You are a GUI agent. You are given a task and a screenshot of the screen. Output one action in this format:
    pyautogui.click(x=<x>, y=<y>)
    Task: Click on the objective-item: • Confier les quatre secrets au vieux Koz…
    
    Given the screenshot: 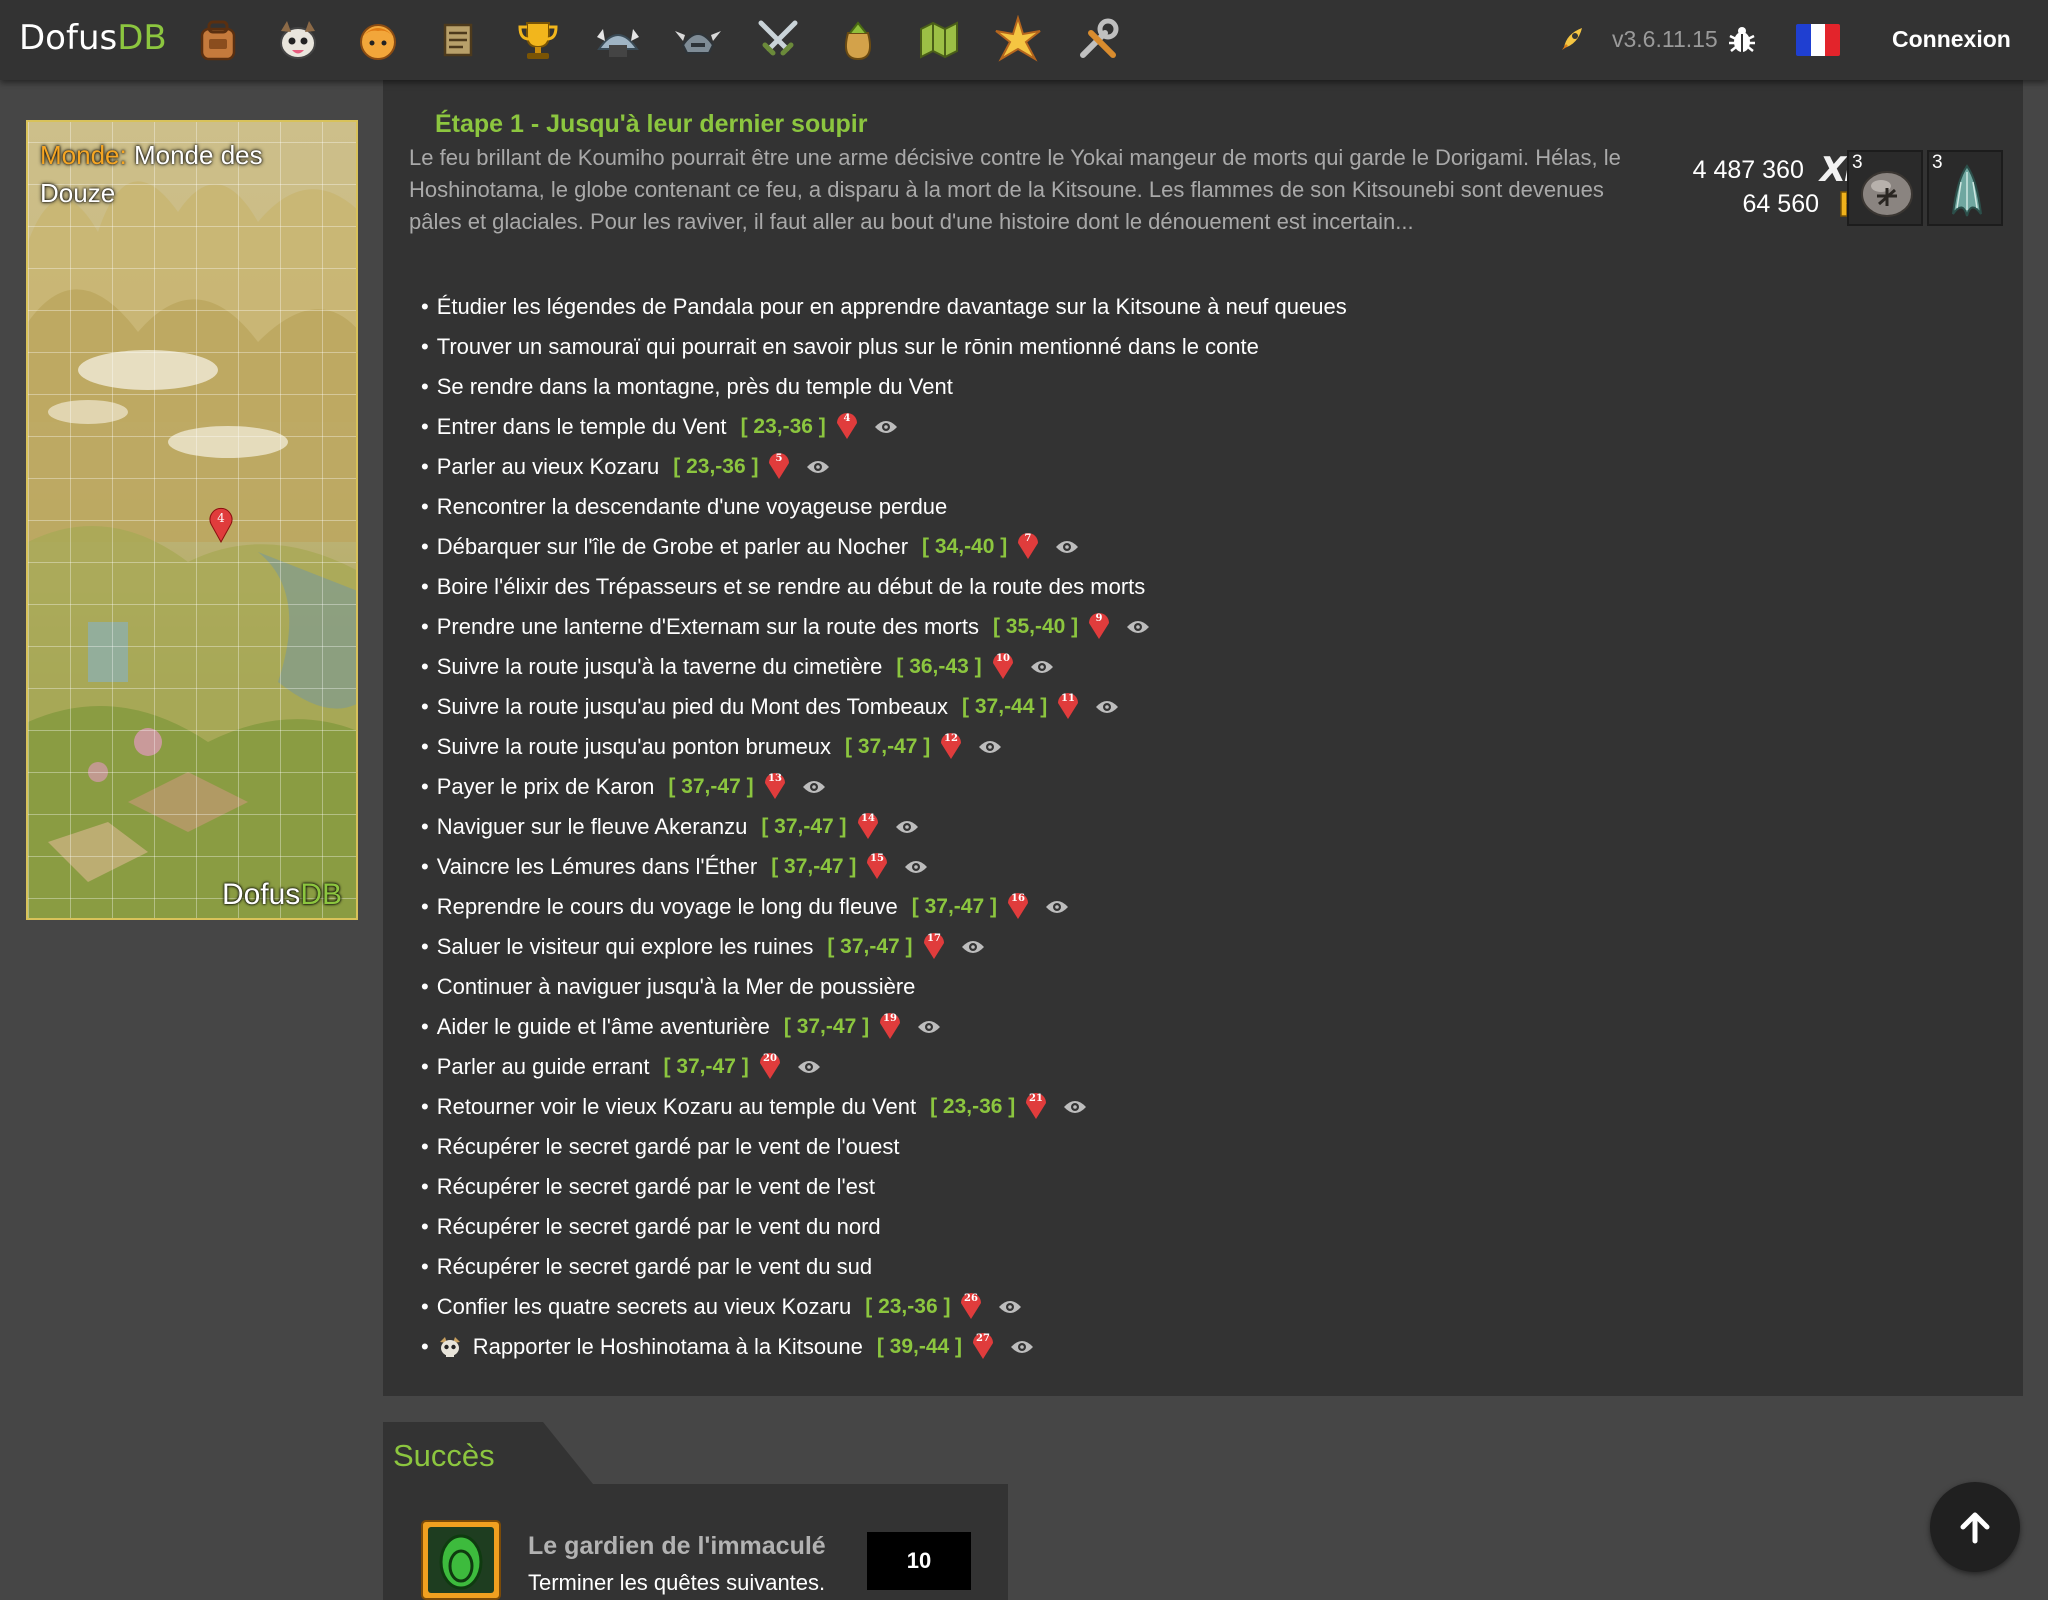 What is the action you would take?
    pyautogui.click(x=1171, y=1307)
    